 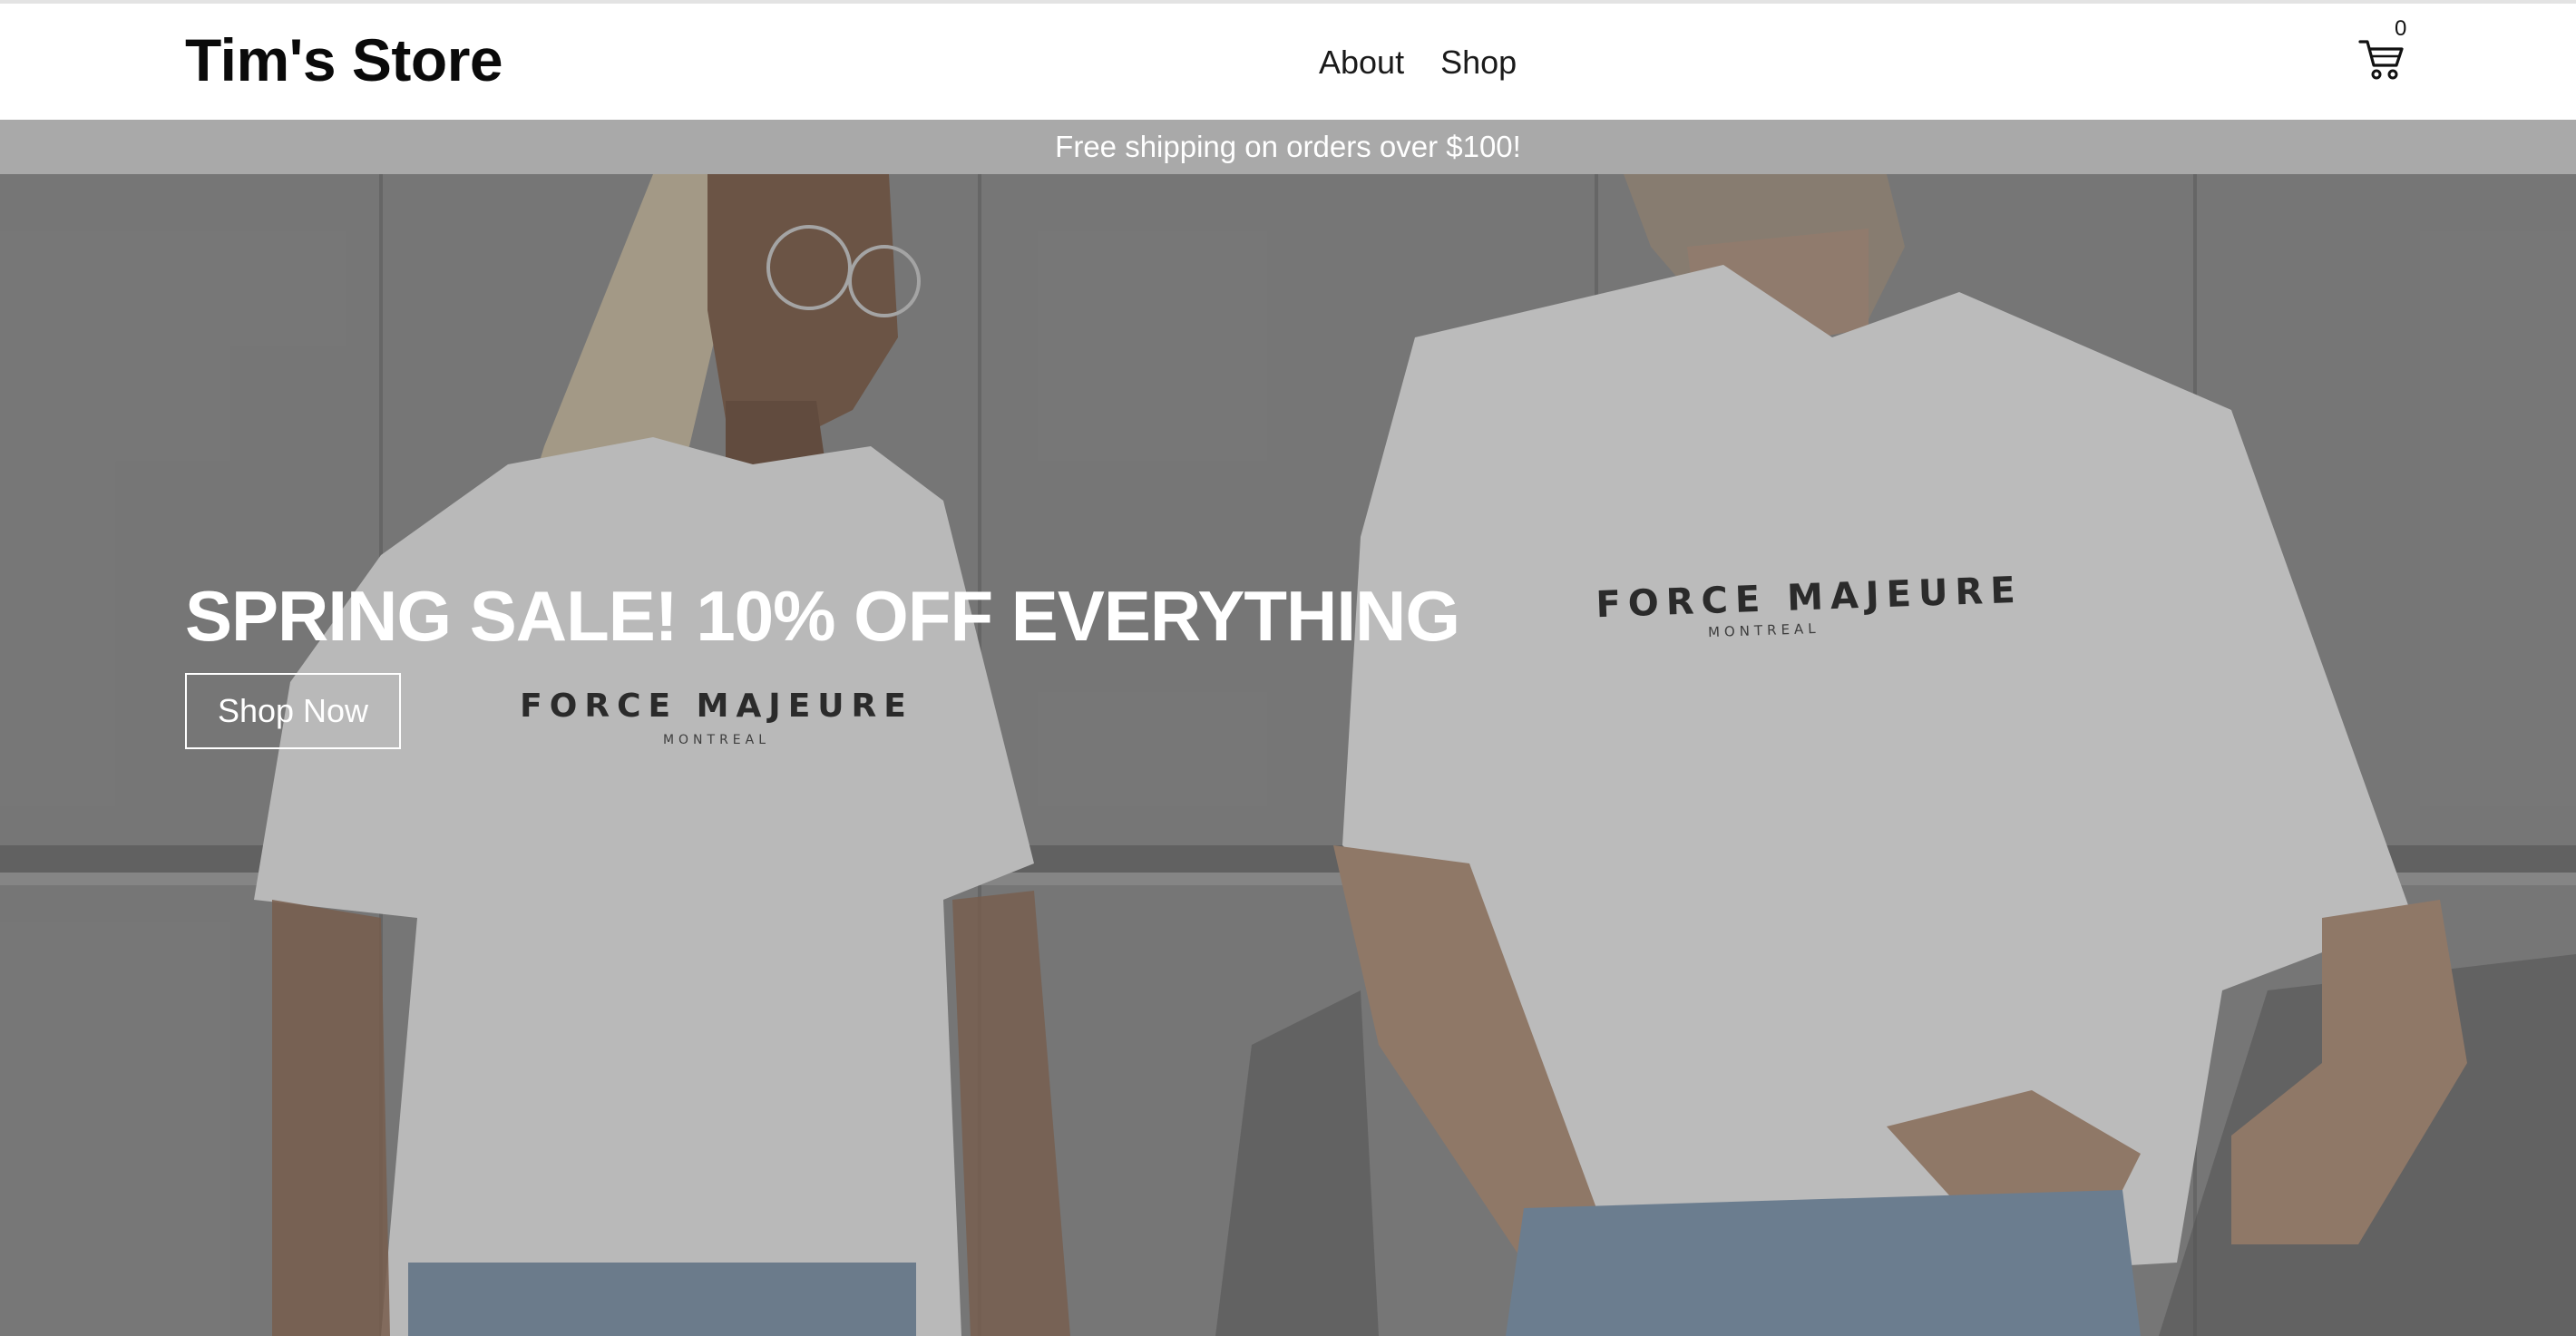 I want to click on promo-banner: Free shipping on orders over $100!, so click(x=1288, y=147).